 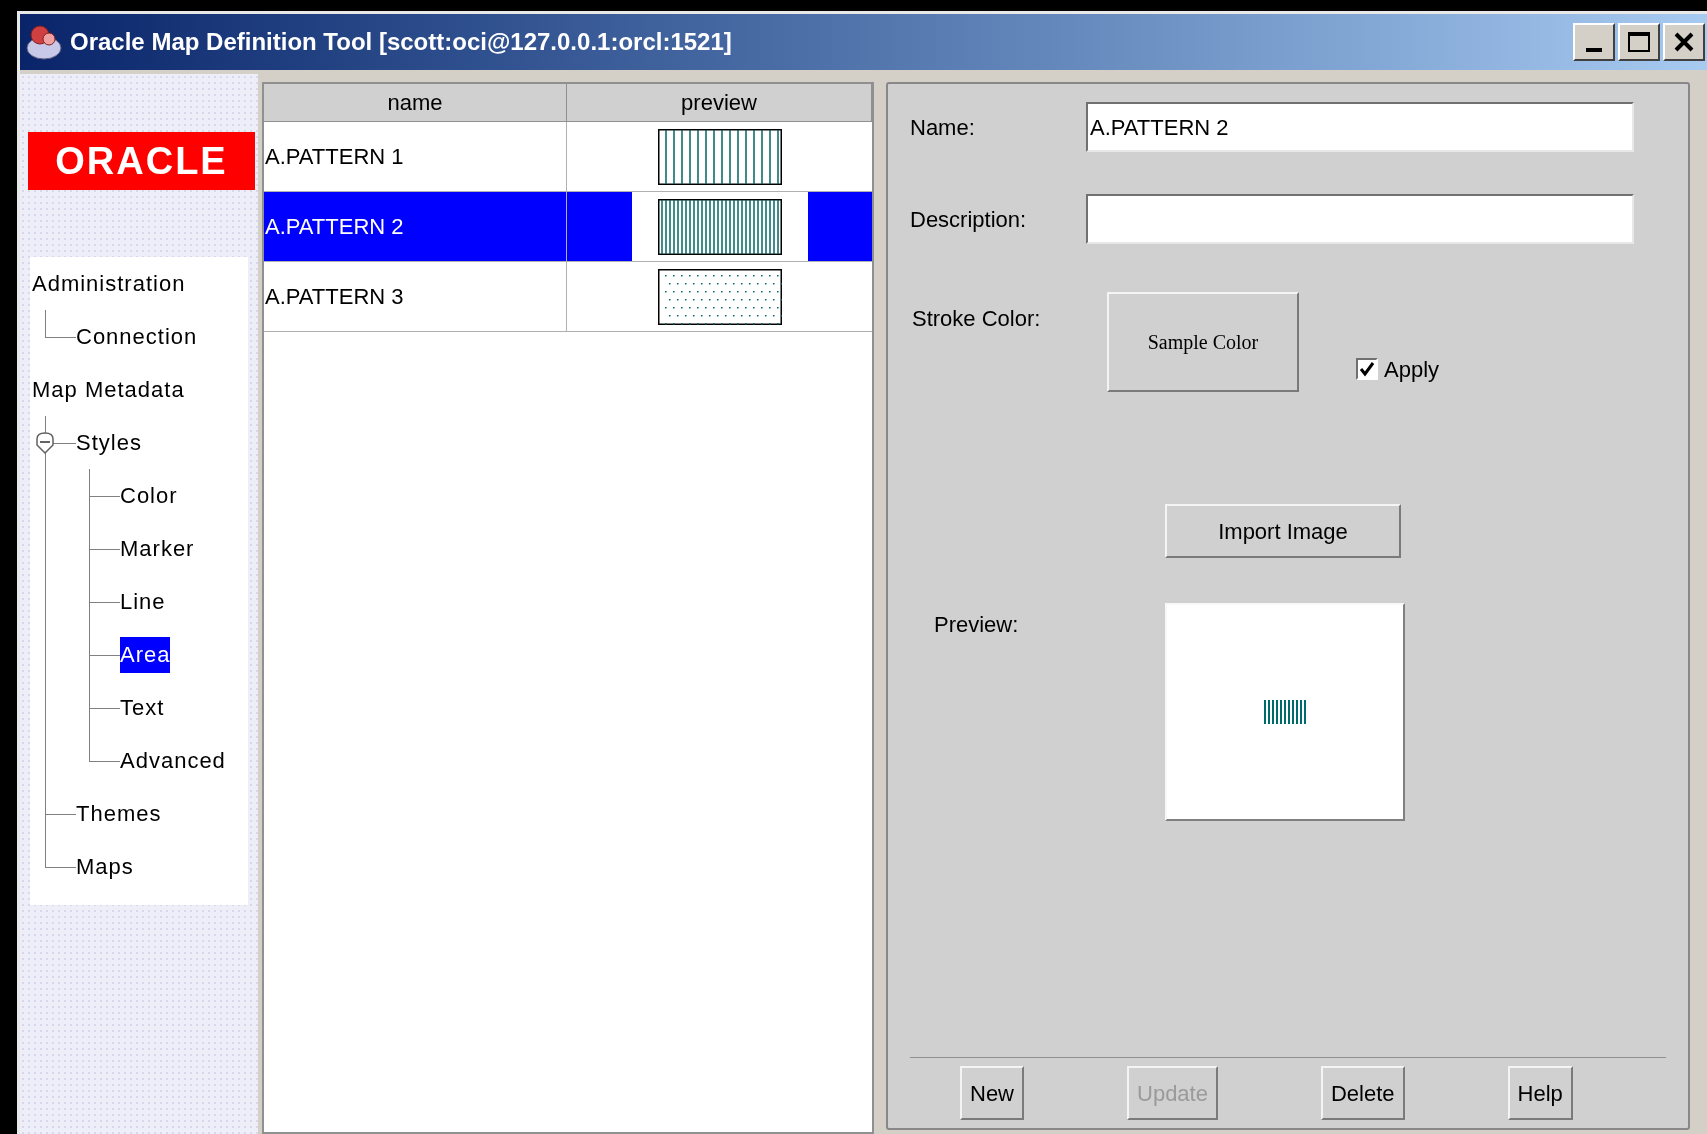 I want to click on action-button: Help, so click(x=1540, y=1093).